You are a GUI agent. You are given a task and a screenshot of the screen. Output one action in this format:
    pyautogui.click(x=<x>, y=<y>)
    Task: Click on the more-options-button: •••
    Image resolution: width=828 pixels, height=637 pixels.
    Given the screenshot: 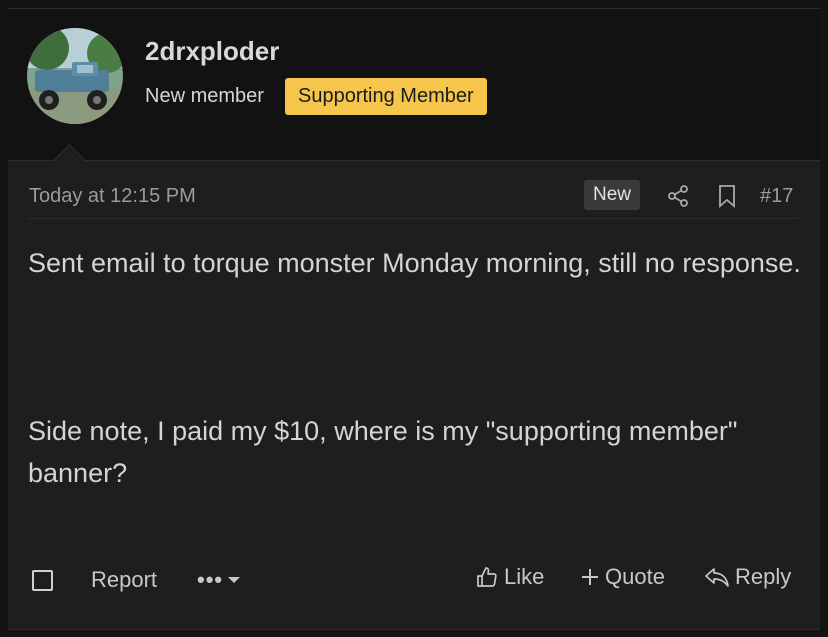 What is the action you would take?
    pyautogui.click(x=219, y=580)
    